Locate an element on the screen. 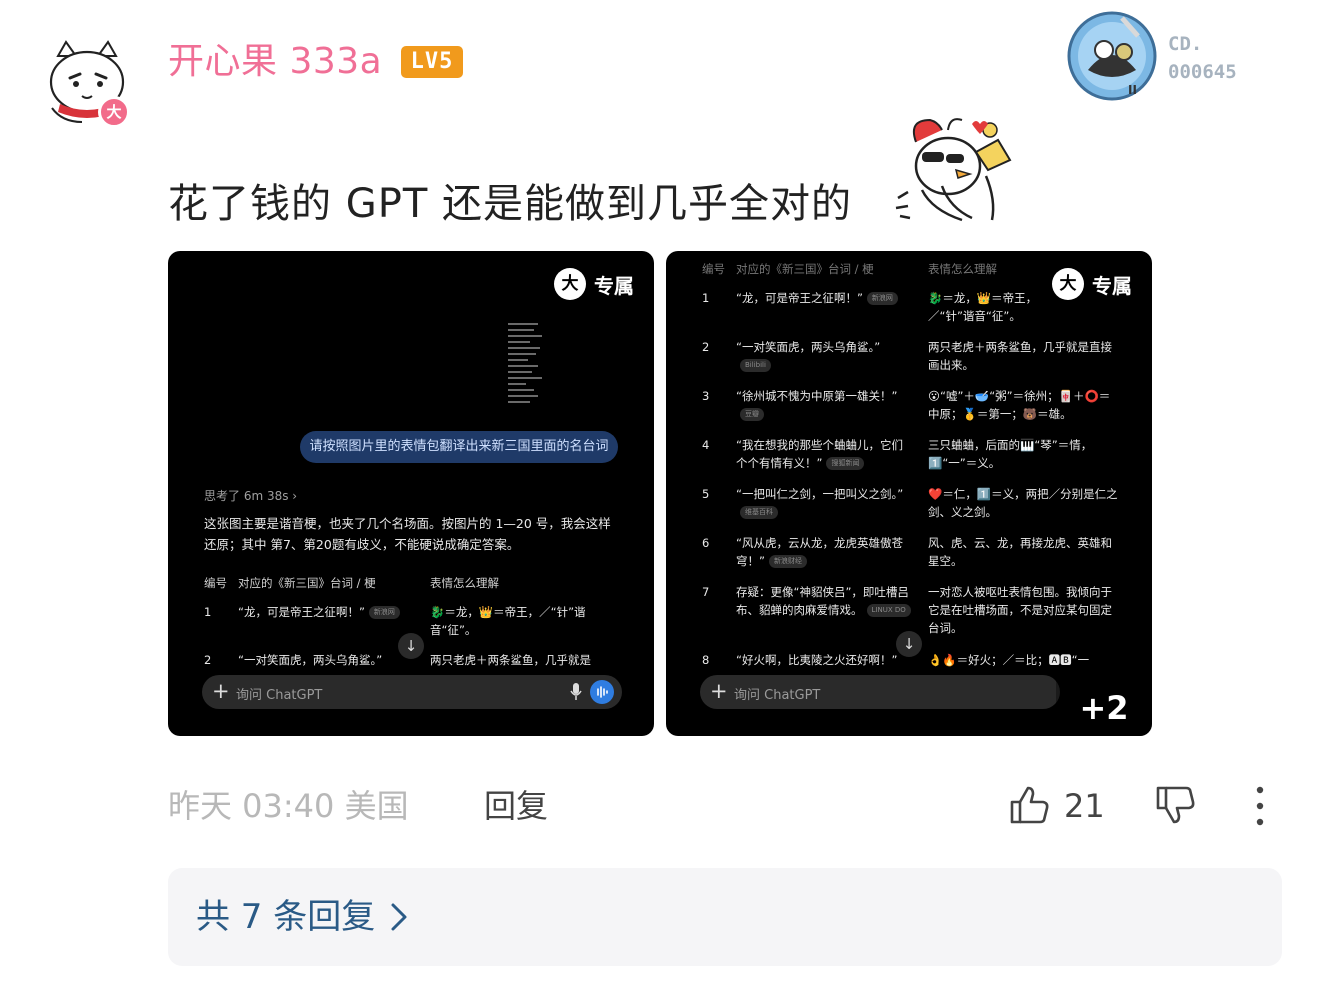 The image size is (1320, 1002). table-row-num: 3 is located at coordinates (706, 396).